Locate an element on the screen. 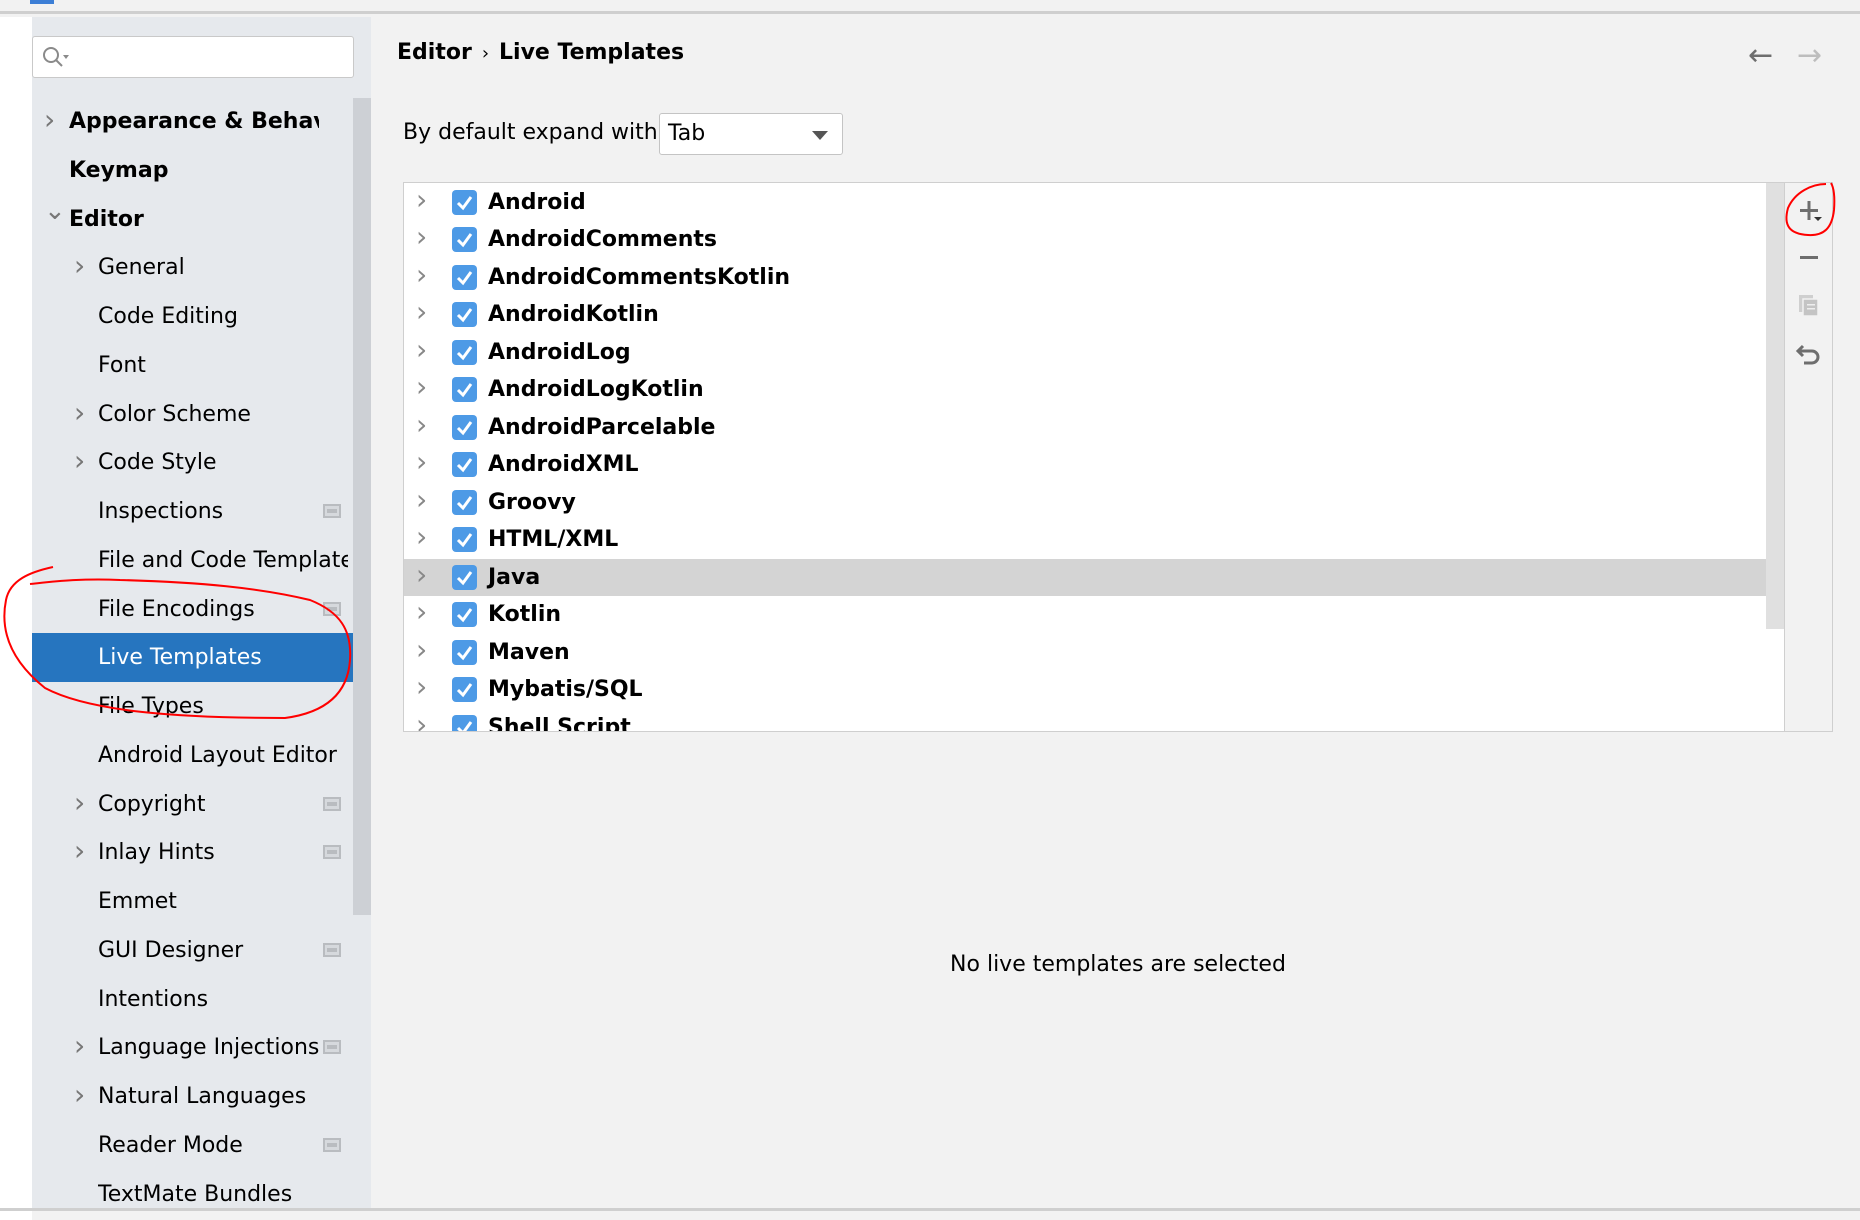 The image size is (1860, 1220). sidebar-item-file-encodings: File Encodings is located at coordinates (201, 609).